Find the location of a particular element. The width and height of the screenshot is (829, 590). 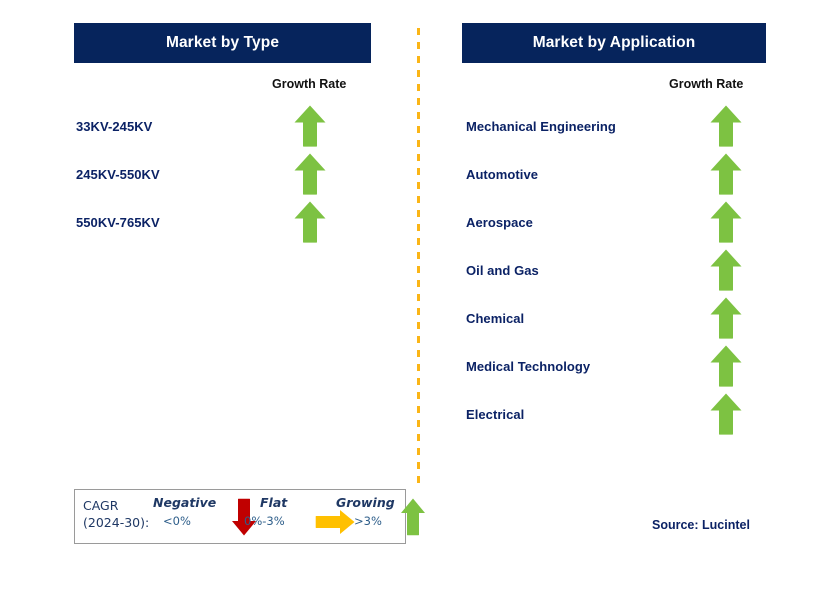

table-row: Mechanical Engineering is located at coordinates (616, 126).